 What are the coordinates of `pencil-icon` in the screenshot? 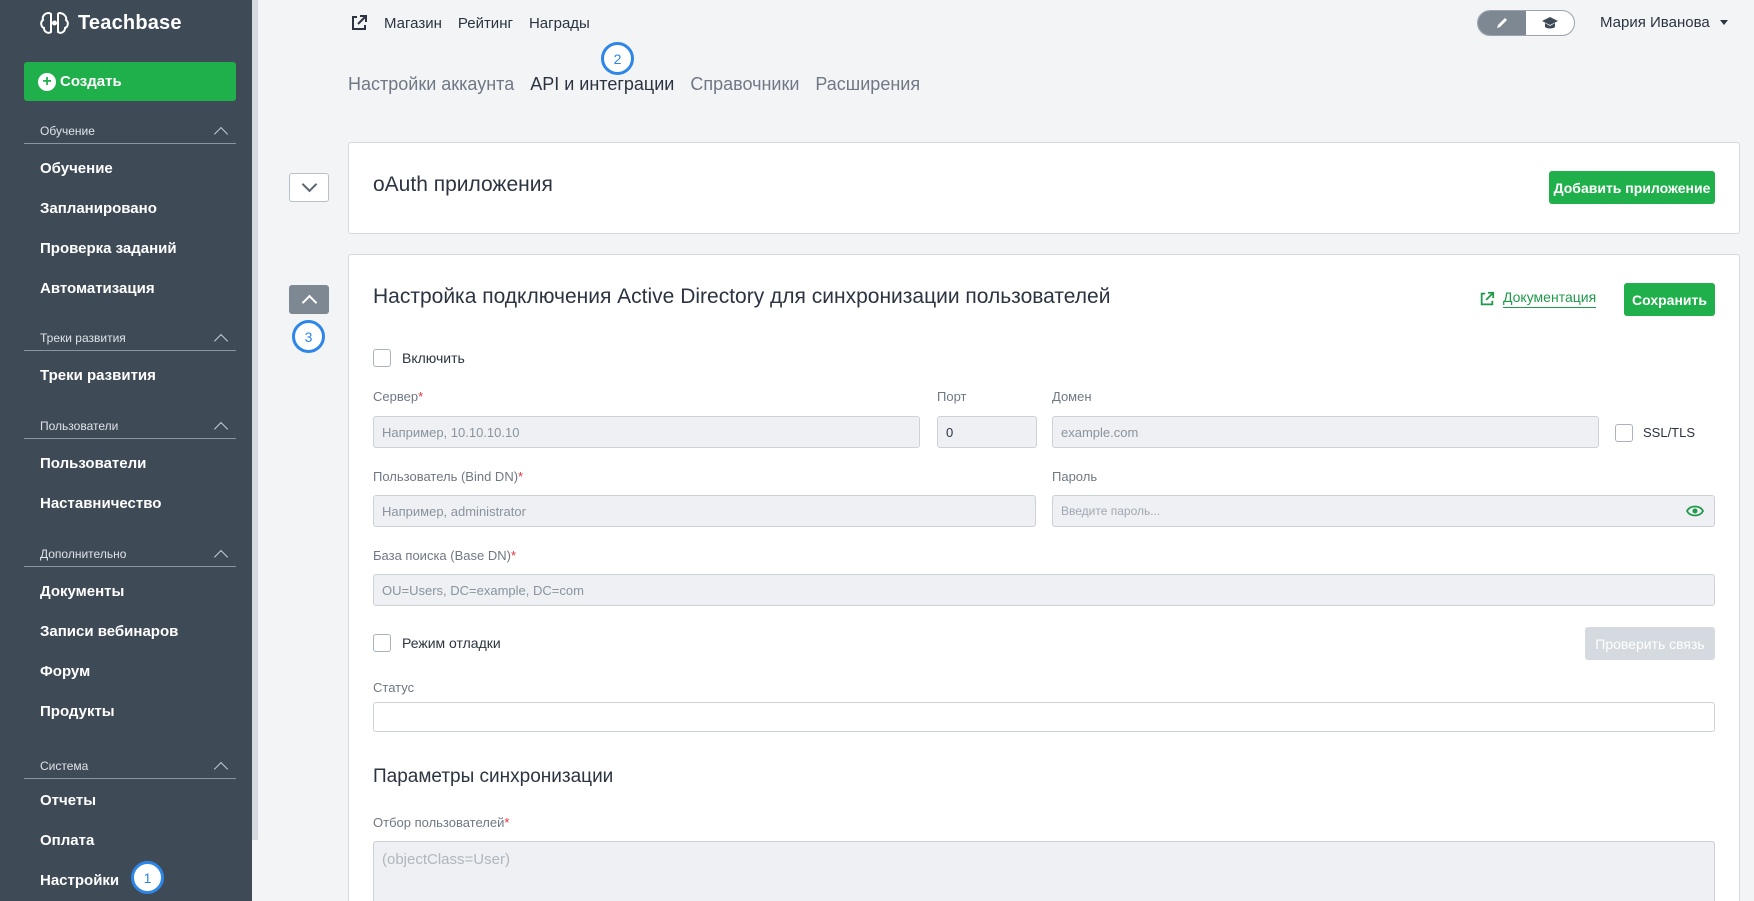 It's located at (1502, 23).